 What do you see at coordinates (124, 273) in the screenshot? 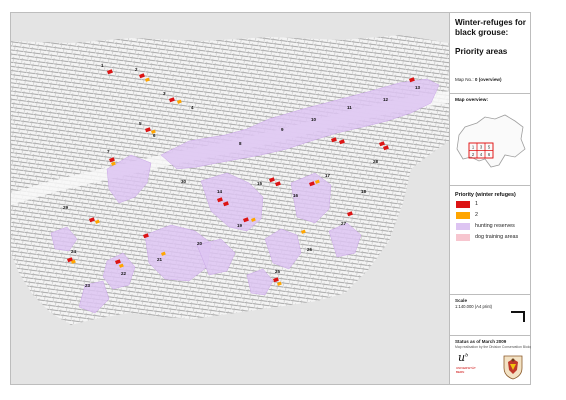
I see `area-number-label: 22` at bounding box center [124, 273].